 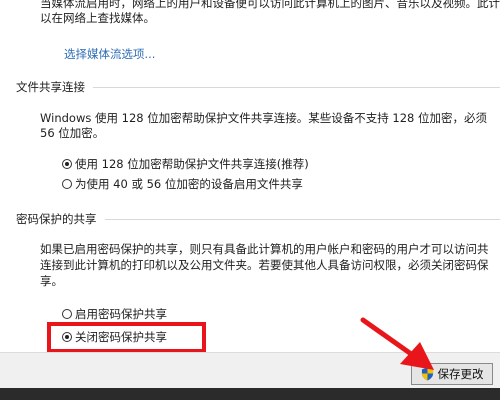 What do you see at coordinates (50, 87) in the screenshot?
I see `file-sharing-title-text: 文件共享连接` at bounding box center [50, 87].